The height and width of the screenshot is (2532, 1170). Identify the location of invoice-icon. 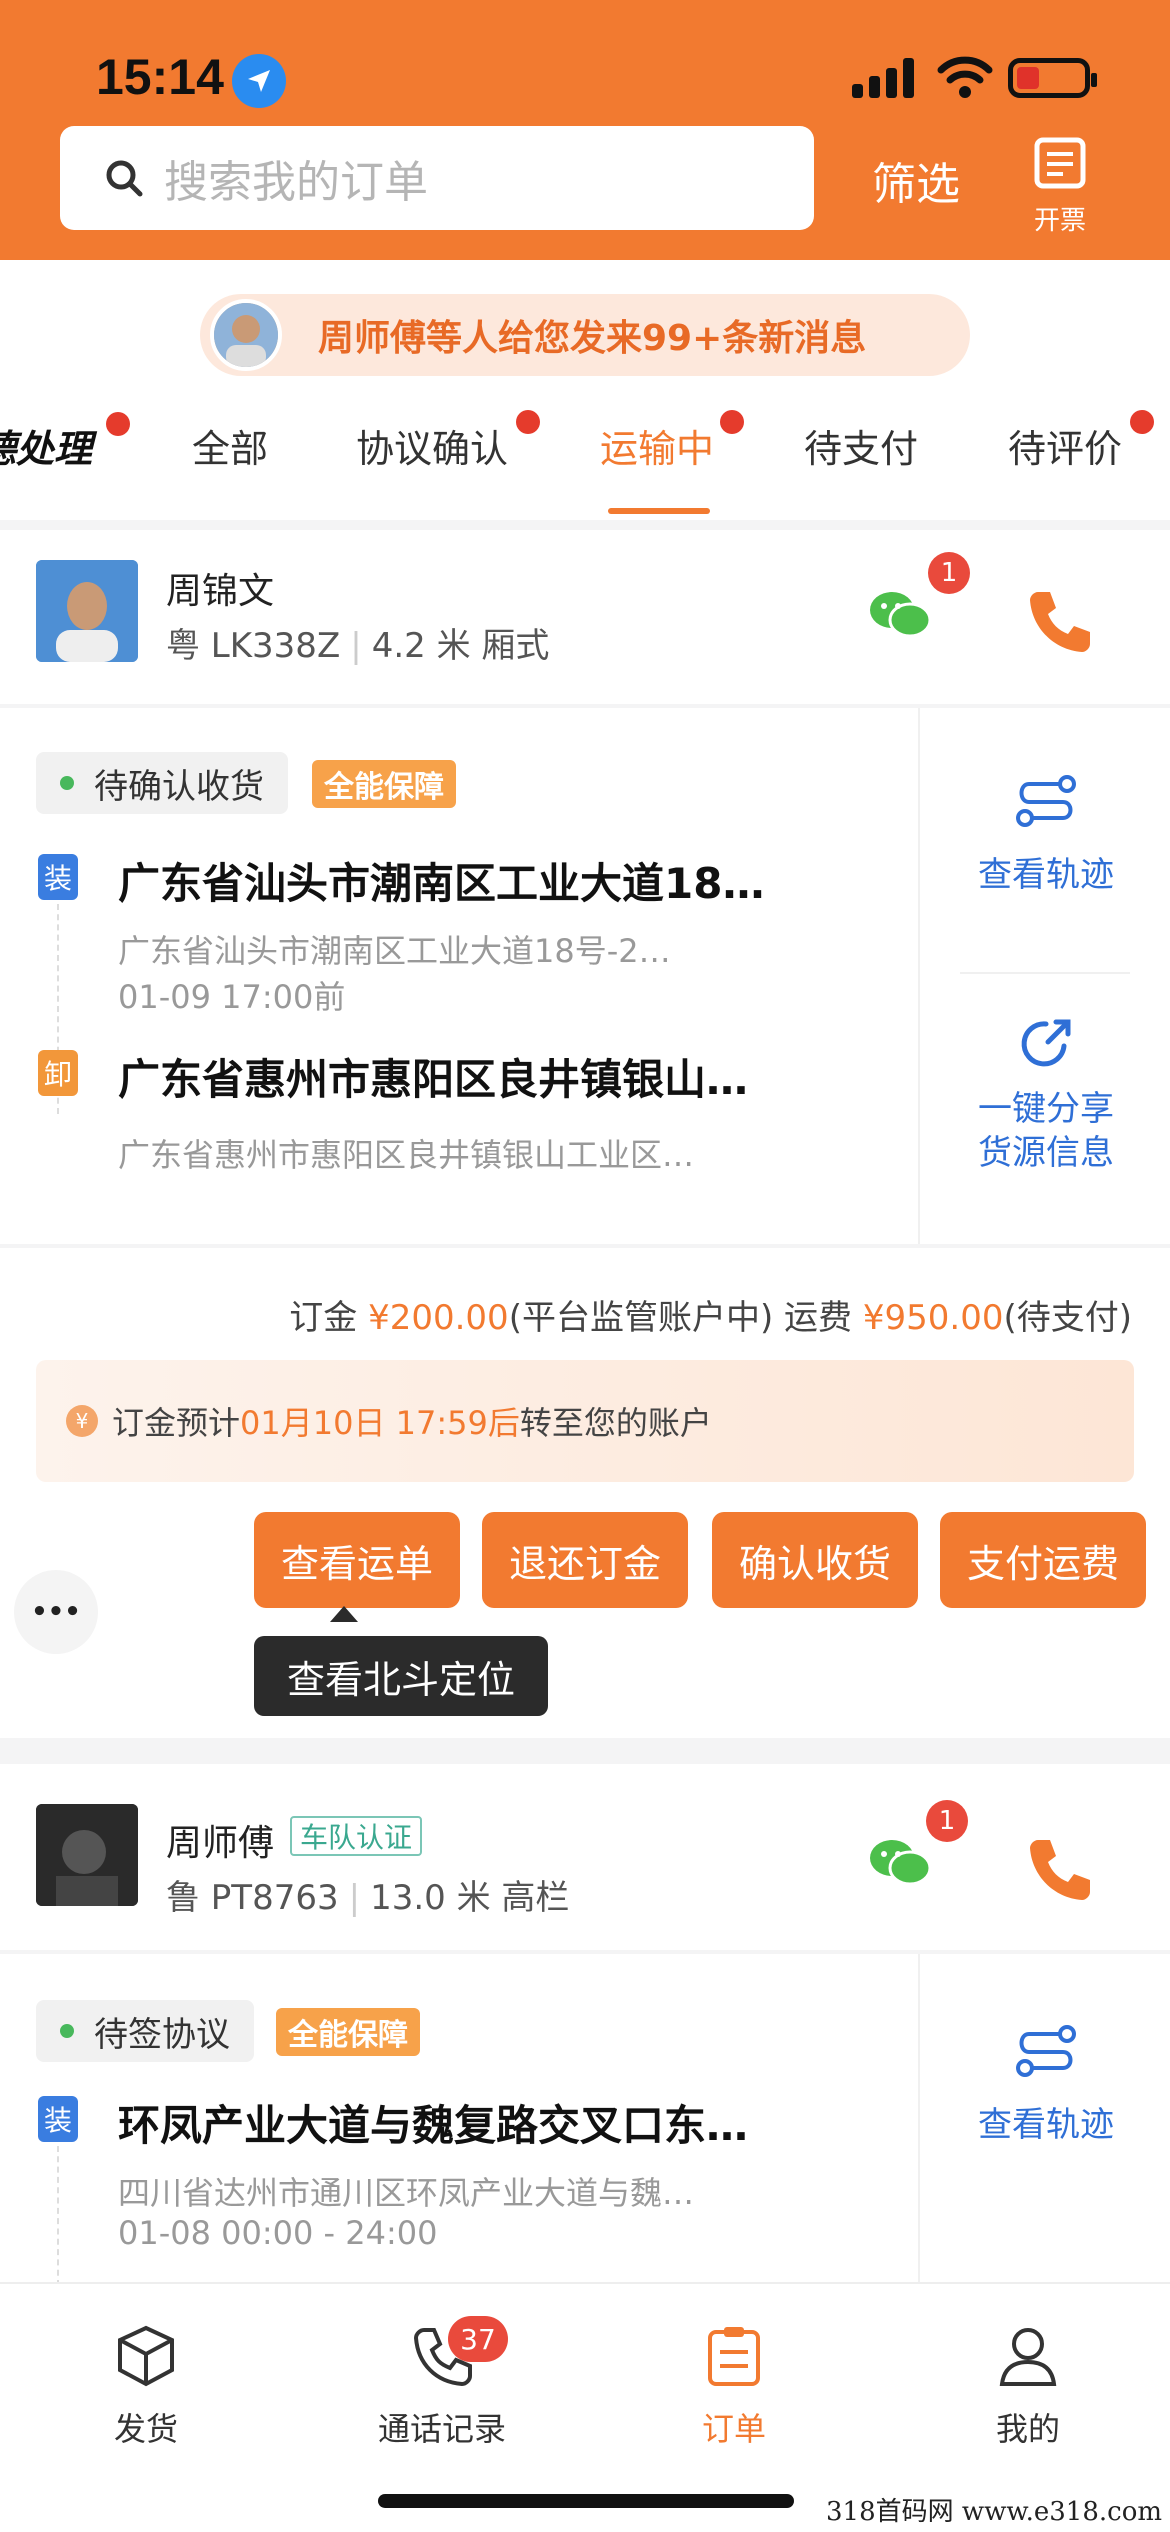
(1060, 163).